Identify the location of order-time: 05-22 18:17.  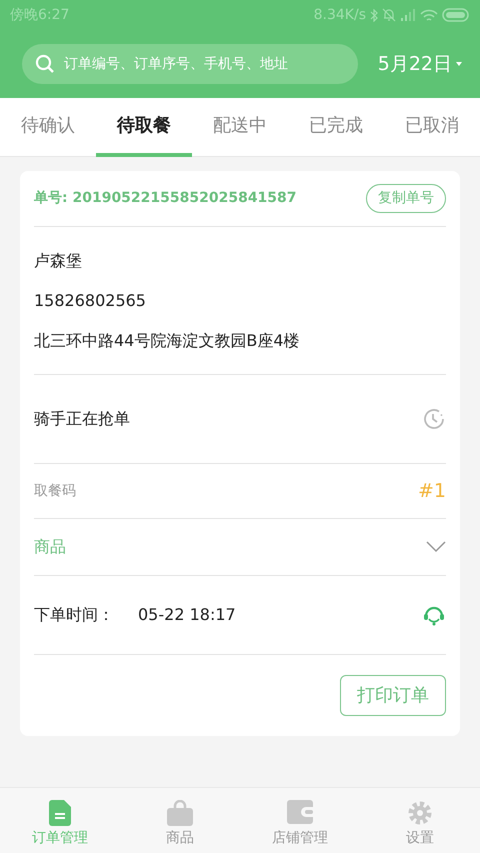
(187, 615).